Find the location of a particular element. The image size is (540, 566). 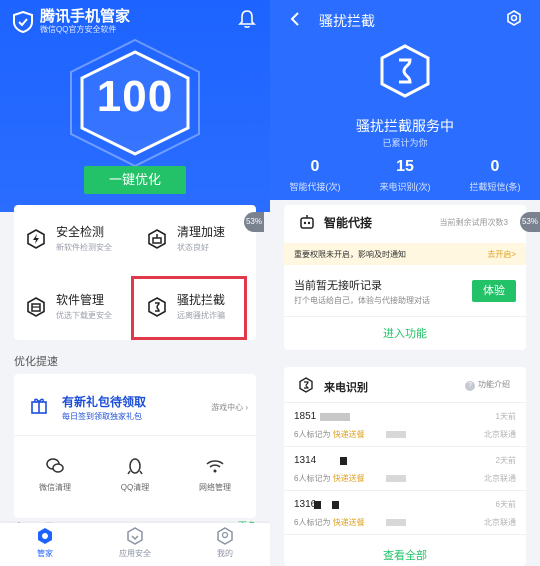

optimize-card: 有新礼包待领取 每日签到领取独家礼包 游戏中心 › 微信清理 QQ清理 网络管理 is located at coordinates (135, 446).